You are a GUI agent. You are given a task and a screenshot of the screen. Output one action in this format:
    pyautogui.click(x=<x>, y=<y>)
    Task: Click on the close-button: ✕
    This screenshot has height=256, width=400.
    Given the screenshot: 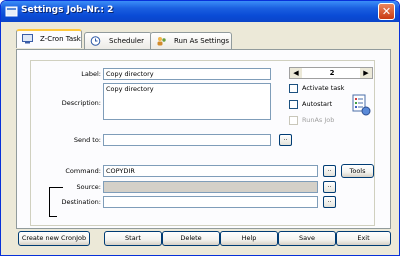 What is the action you would take?
    pyautogui.click(x=386, y=11)
    